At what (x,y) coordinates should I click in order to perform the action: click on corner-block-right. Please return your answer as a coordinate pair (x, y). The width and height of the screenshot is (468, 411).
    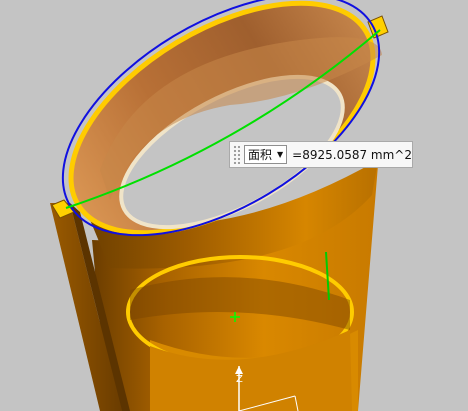
    Looking at the image, I should click on (378, 27).